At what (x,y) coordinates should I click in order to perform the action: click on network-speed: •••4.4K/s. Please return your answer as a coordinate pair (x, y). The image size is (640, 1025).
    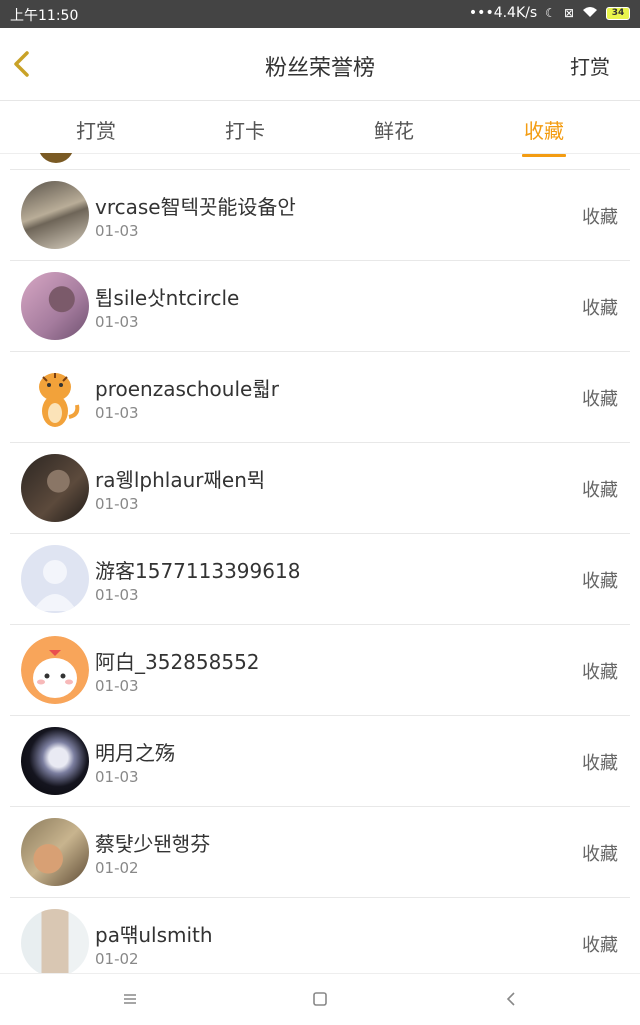
    Looking at the image, I should click on (503, 13).